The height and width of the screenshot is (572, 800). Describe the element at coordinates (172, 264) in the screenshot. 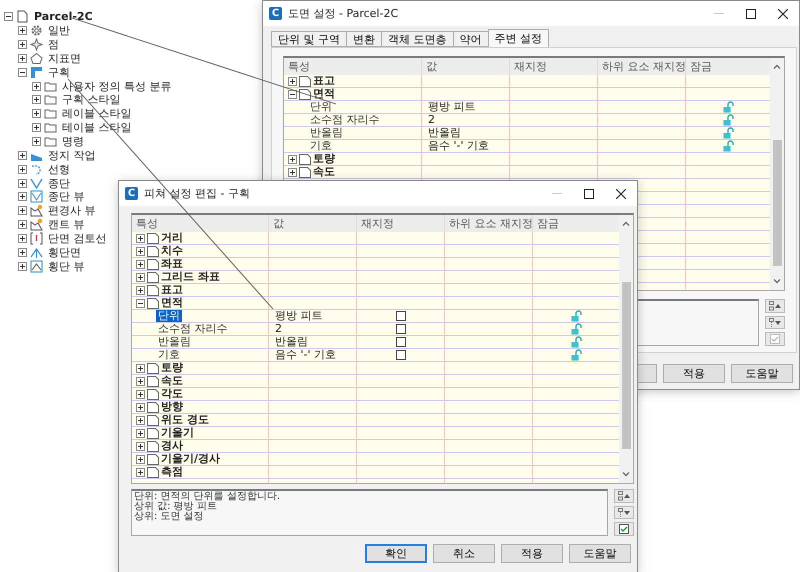

I see `category-label: 좌표` at that location.